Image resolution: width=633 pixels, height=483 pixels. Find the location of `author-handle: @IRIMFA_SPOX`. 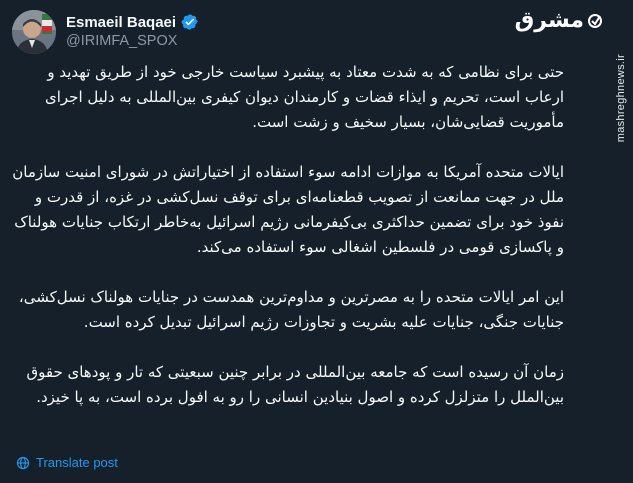

author-handle: @IRIMFA_SPOX is located at coordinates (121, 41).